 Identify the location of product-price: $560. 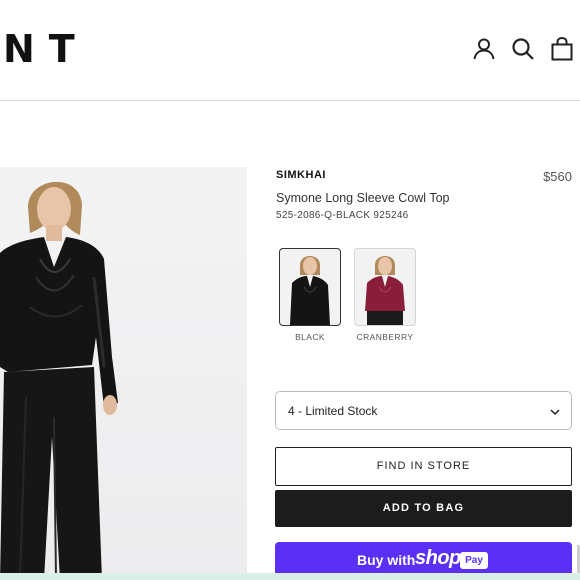
(557, 176).